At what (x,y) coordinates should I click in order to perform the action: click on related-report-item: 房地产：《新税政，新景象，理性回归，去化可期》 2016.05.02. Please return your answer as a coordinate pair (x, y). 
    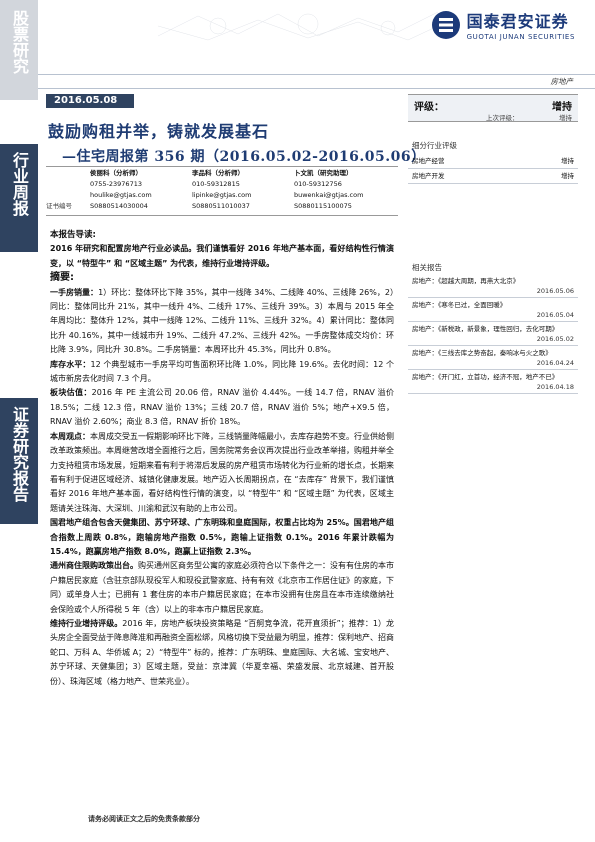
    Looking at the image, I should click on (493, 334).